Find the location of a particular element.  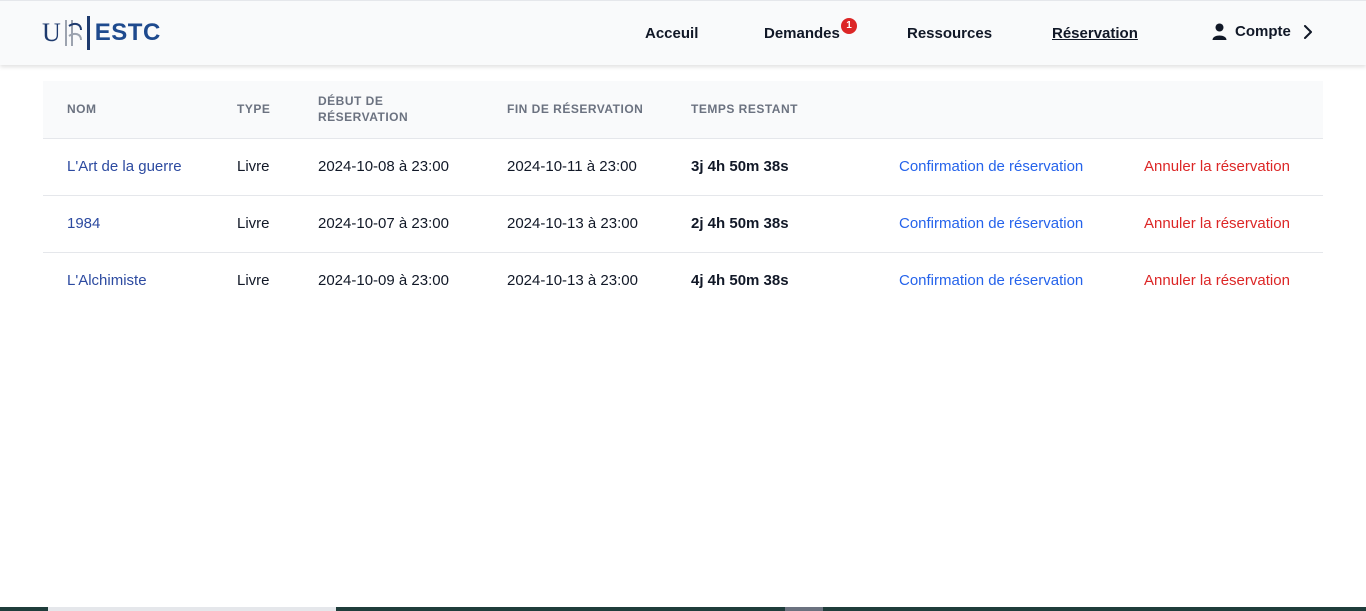

nav-item-reservation: Réservation is located at coordinates (1095, 33).